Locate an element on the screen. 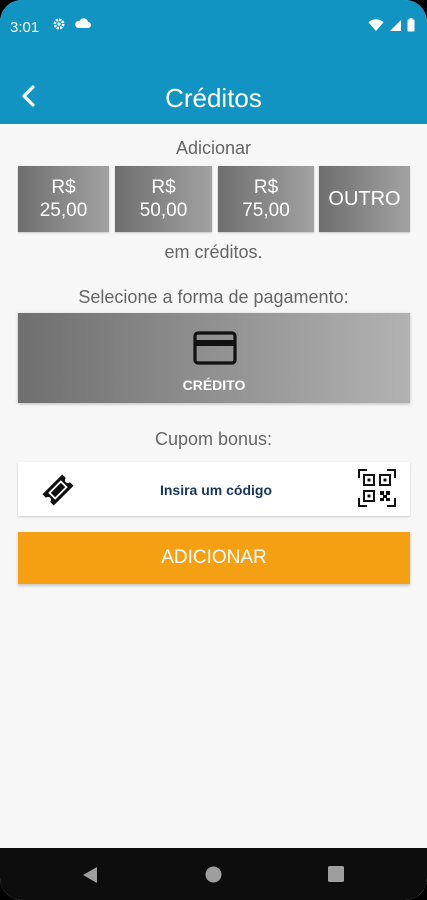 The image size is (427, 900). status-bar: 3:01 is located at coordinates (213, 25).